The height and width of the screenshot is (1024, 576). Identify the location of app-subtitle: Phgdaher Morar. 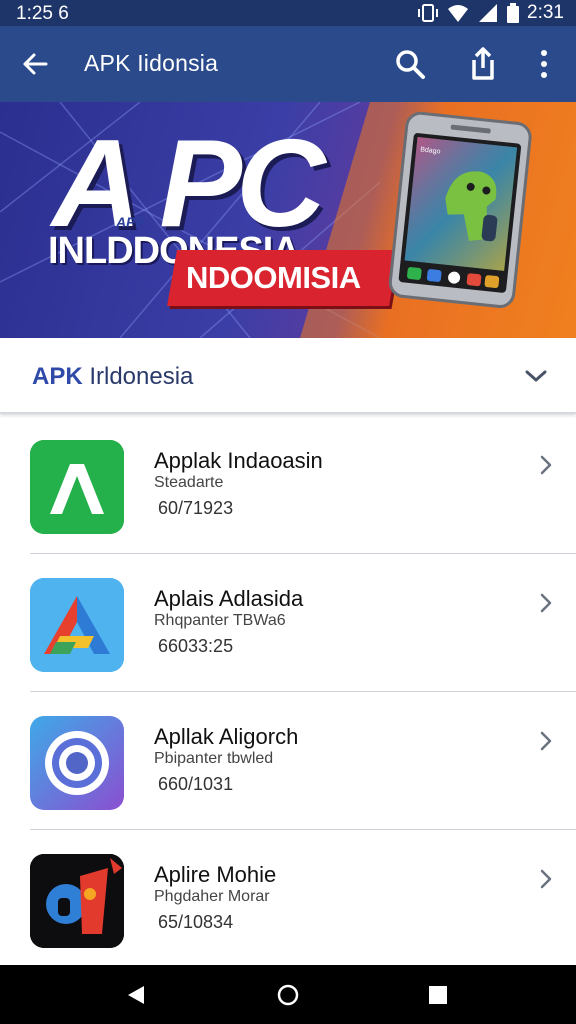
(212, 896).